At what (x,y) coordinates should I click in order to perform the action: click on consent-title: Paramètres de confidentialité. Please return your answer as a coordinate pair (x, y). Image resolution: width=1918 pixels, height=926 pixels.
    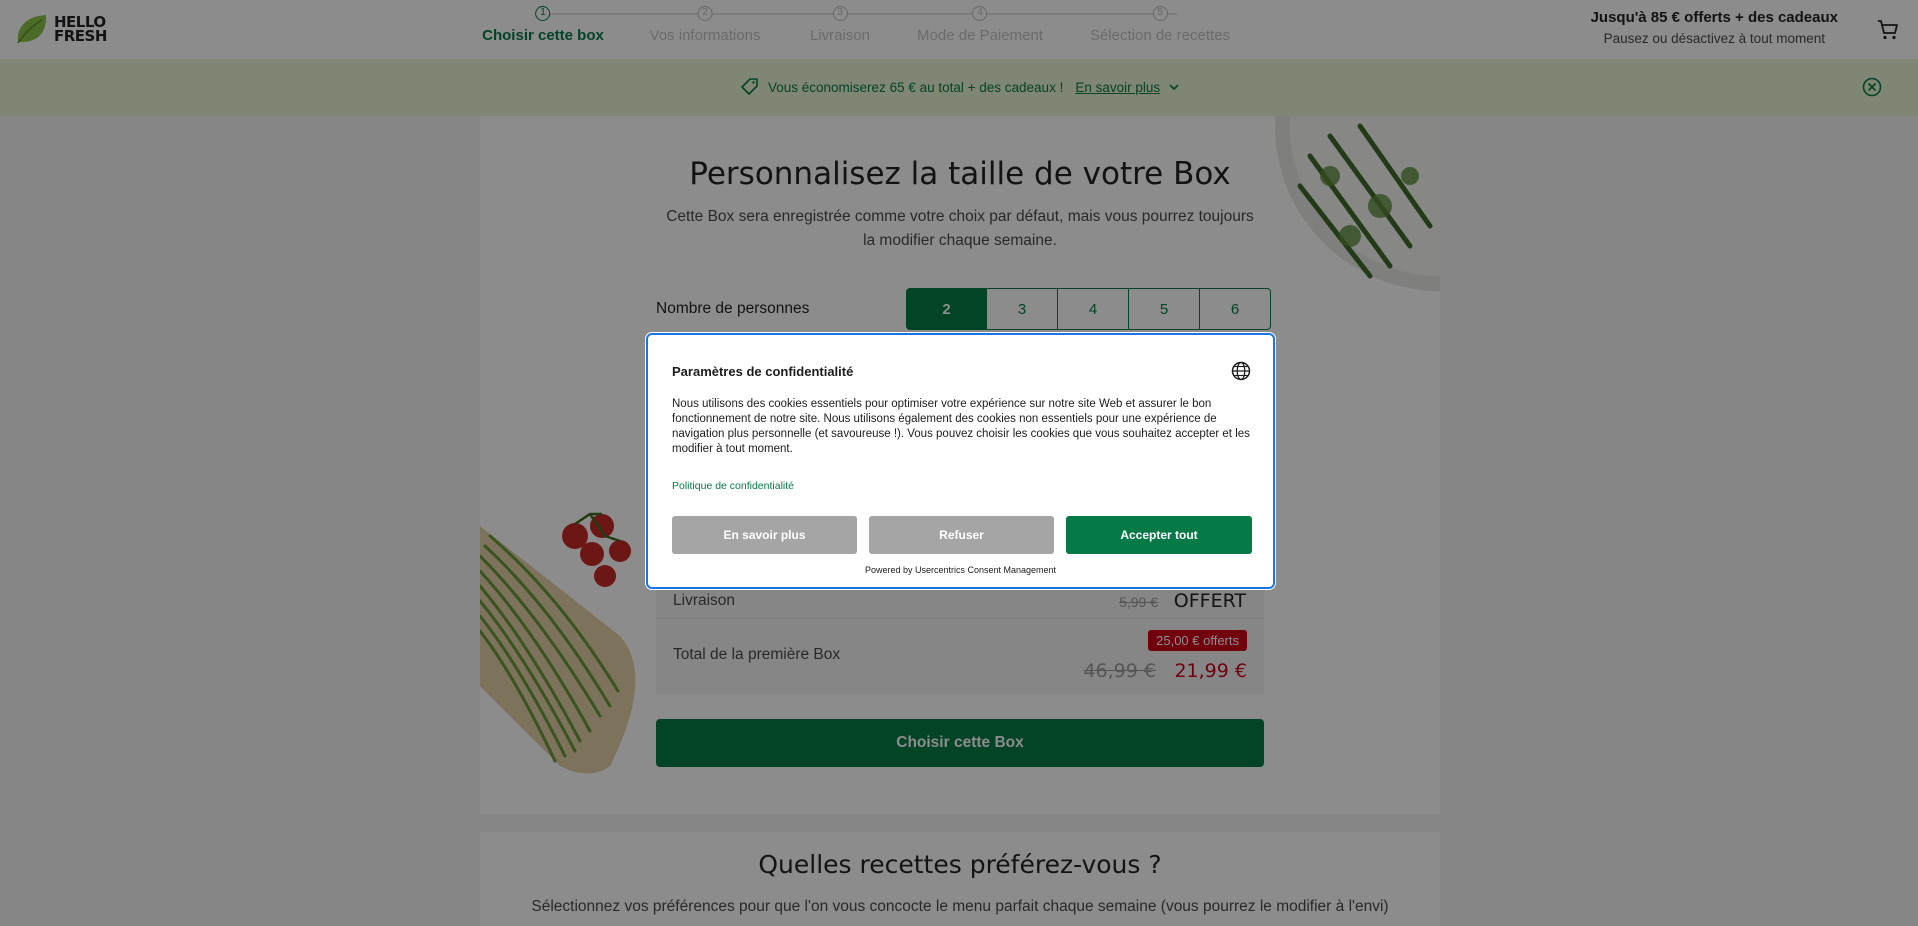
    Looking at the image, I should click on (763, 371).